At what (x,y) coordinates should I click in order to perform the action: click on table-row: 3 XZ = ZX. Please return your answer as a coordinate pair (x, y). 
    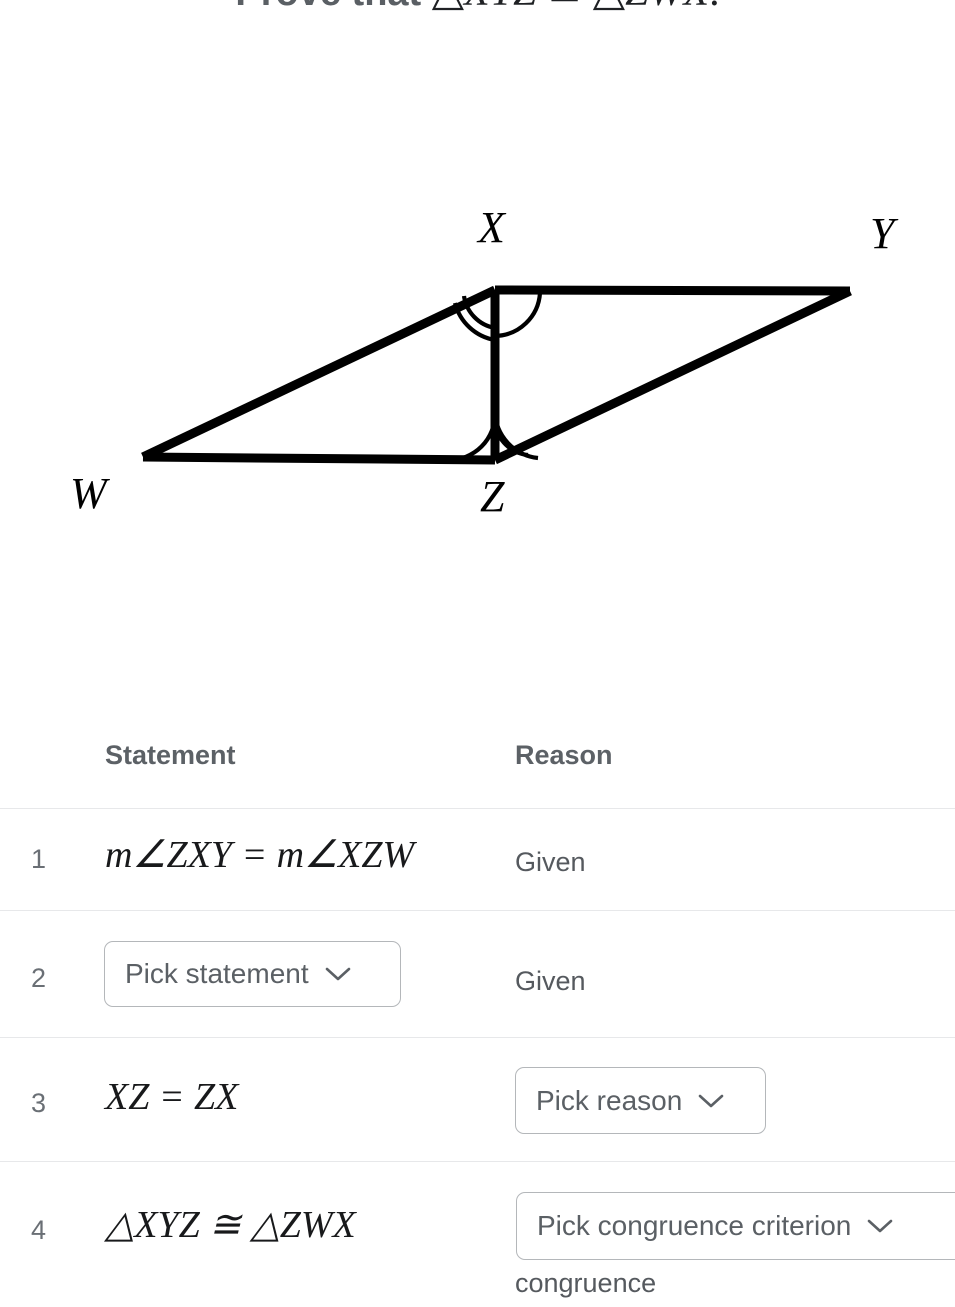
    Looking at the image, I should click on (477, 1099).